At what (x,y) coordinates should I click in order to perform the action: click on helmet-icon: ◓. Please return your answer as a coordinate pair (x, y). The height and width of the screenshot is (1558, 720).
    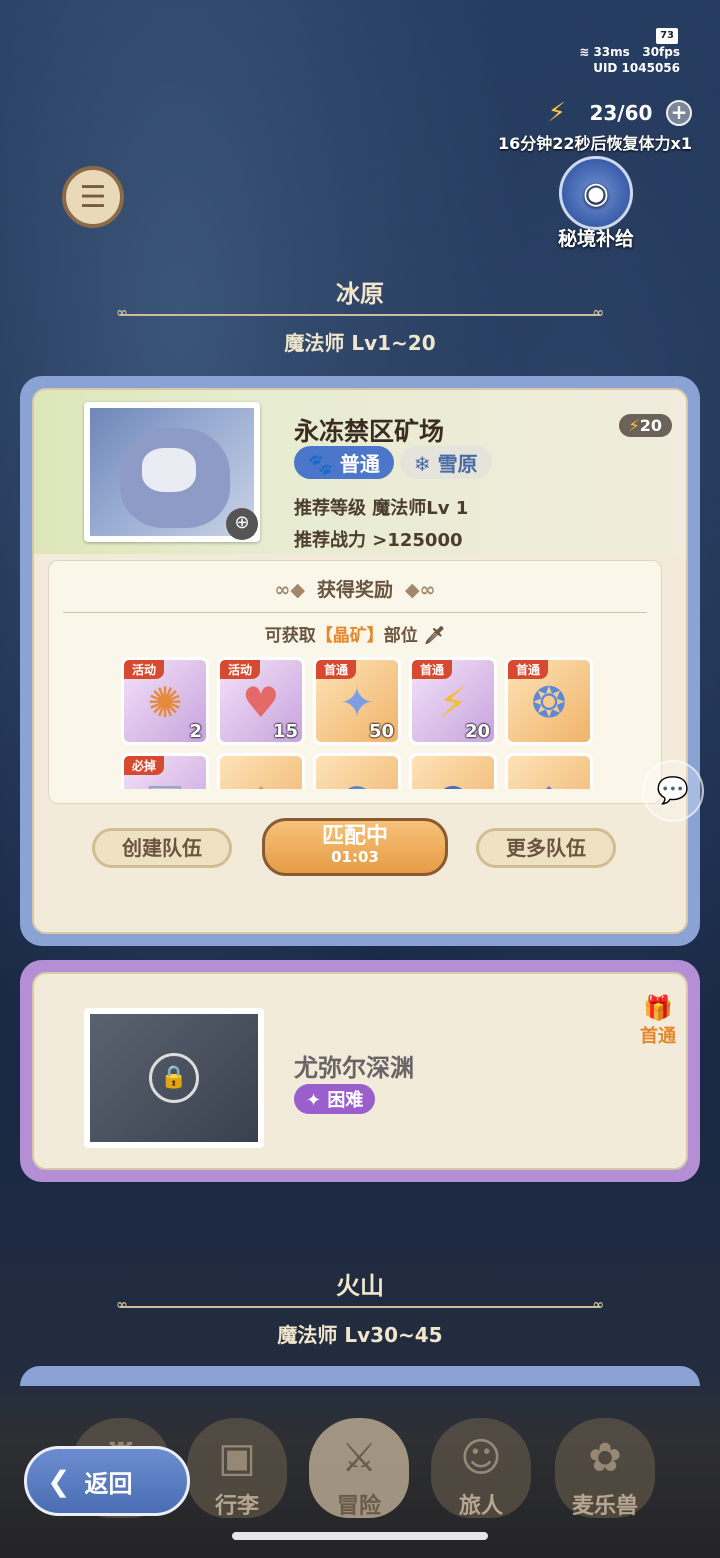
    Looking at the image, I should click on (453, 781).